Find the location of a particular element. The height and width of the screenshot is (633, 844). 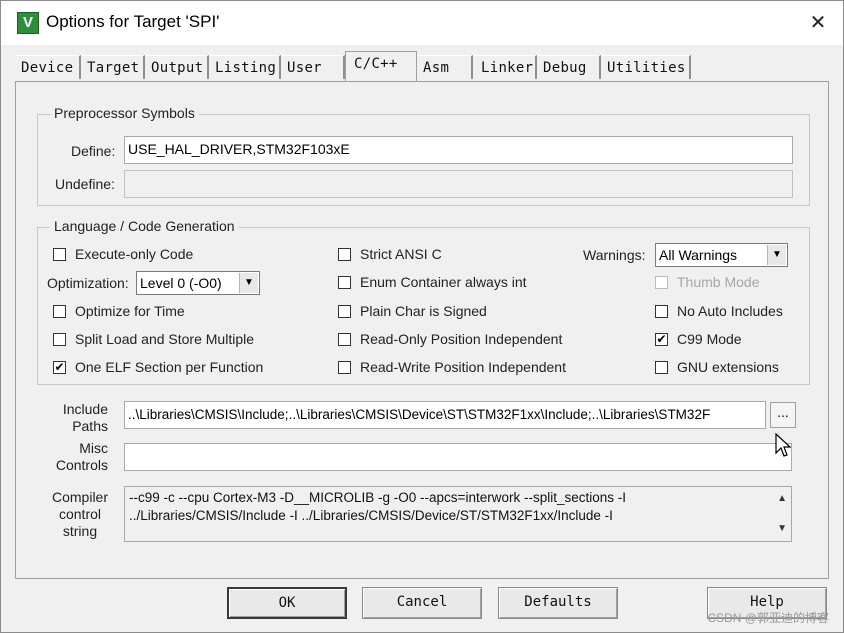

include-paths-label: Include Paths is located at coordinates (84, 418).